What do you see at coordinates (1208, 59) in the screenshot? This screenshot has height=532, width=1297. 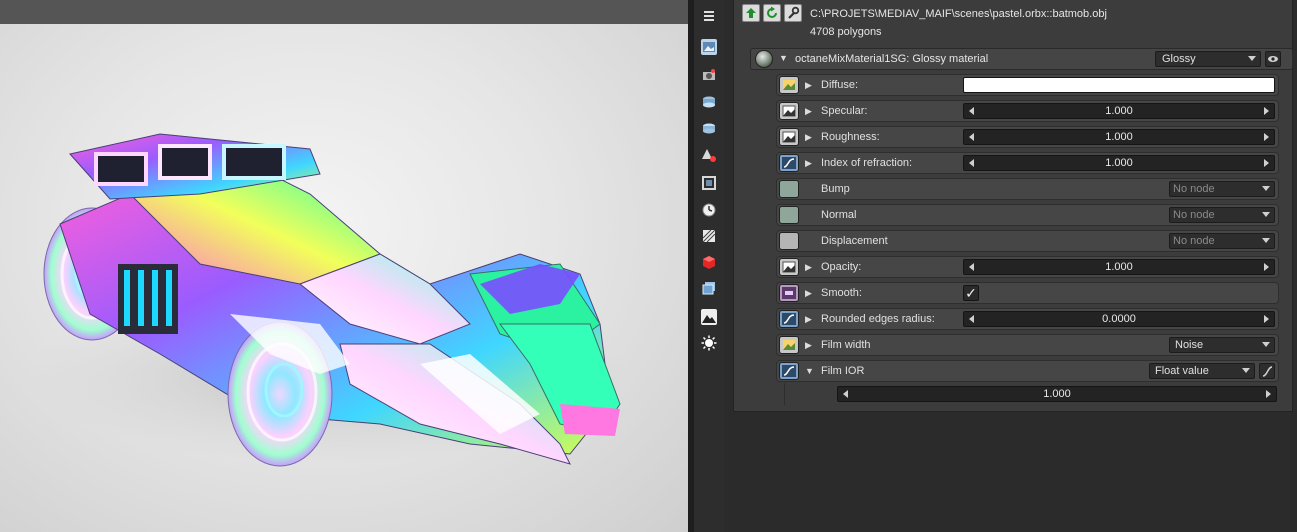 I see `material-type-dropdown: Glossy` at bounding box center [1208, 59].